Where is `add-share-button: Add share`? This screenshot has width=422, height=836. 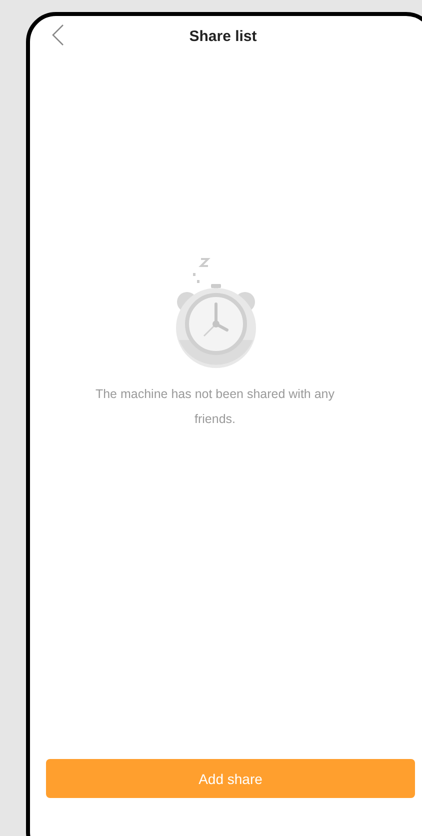
add-share-button: Add share is located at coordinates (230, 778).